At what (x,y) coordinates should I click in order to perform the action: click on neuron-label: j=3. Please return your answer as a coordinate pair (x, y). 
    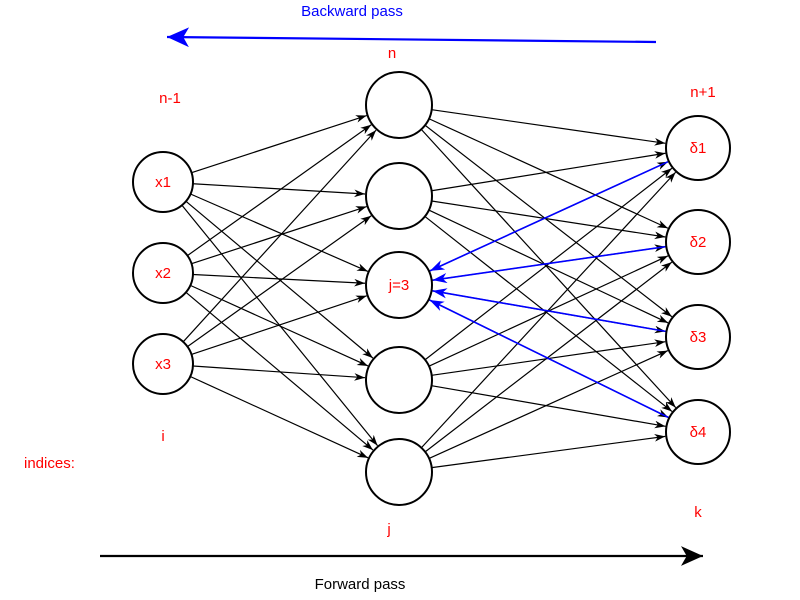
    Looking at the image, I should click on (398, 285).